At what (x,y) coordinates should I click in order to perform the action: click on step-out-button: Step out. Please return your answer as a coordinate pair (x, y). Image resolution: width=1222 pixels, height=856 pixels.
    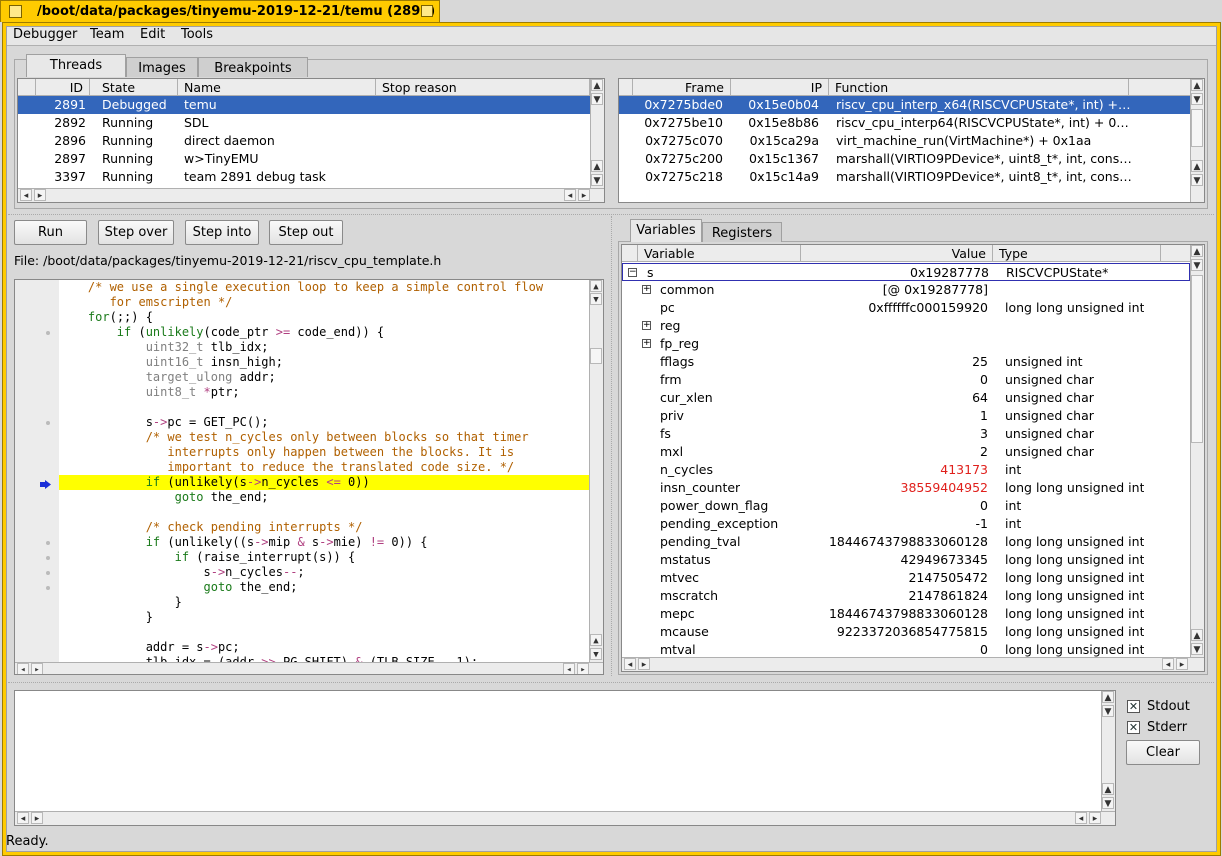
    Looking at the image, I should click on (306, 232).